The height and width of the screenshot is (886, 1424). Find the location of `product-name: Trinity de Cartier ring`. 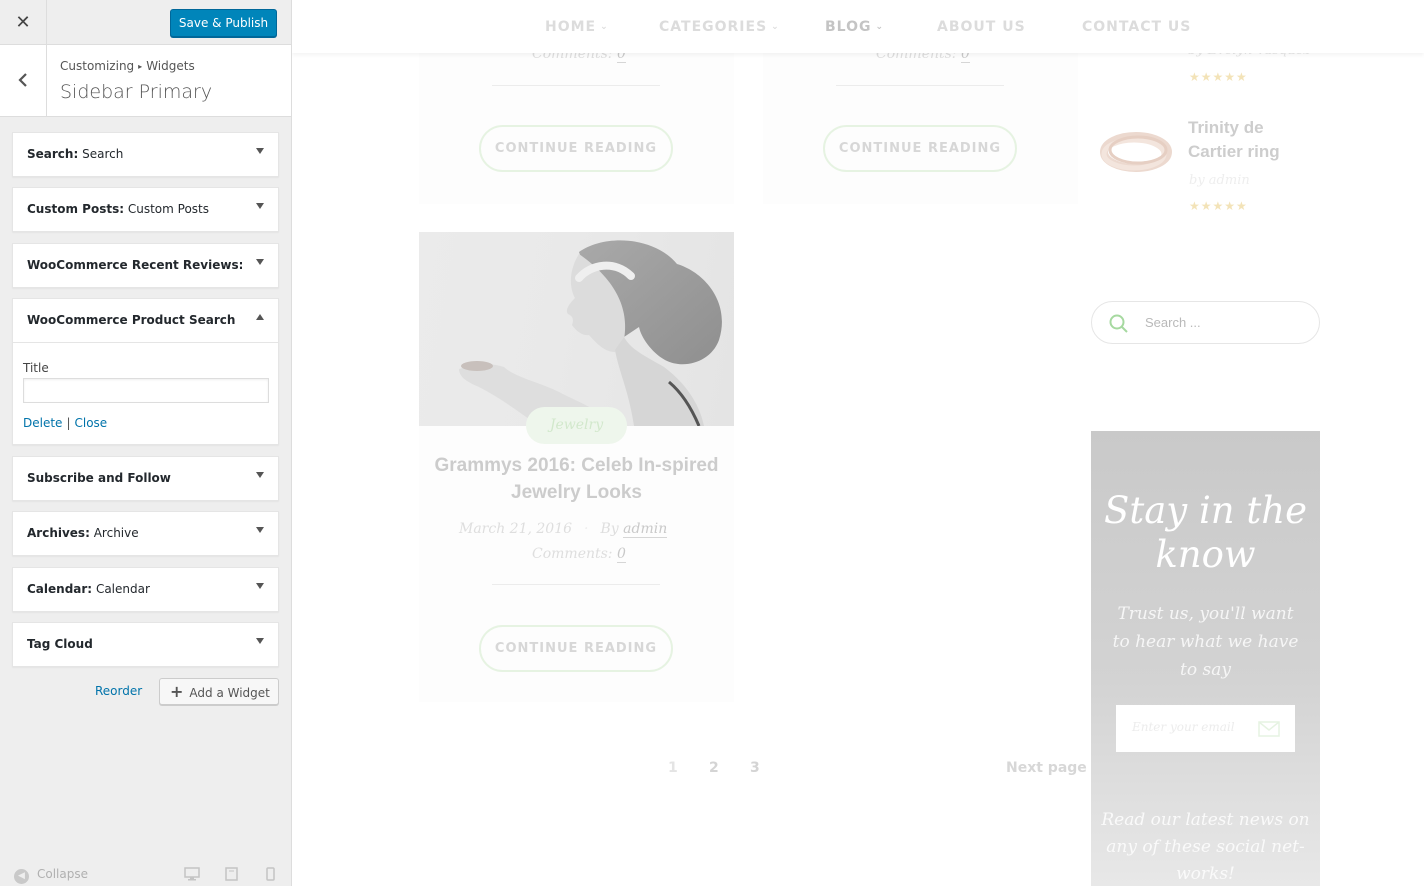

product-name: Trinity de Cartier ring is located at coordinates (1253, 140).